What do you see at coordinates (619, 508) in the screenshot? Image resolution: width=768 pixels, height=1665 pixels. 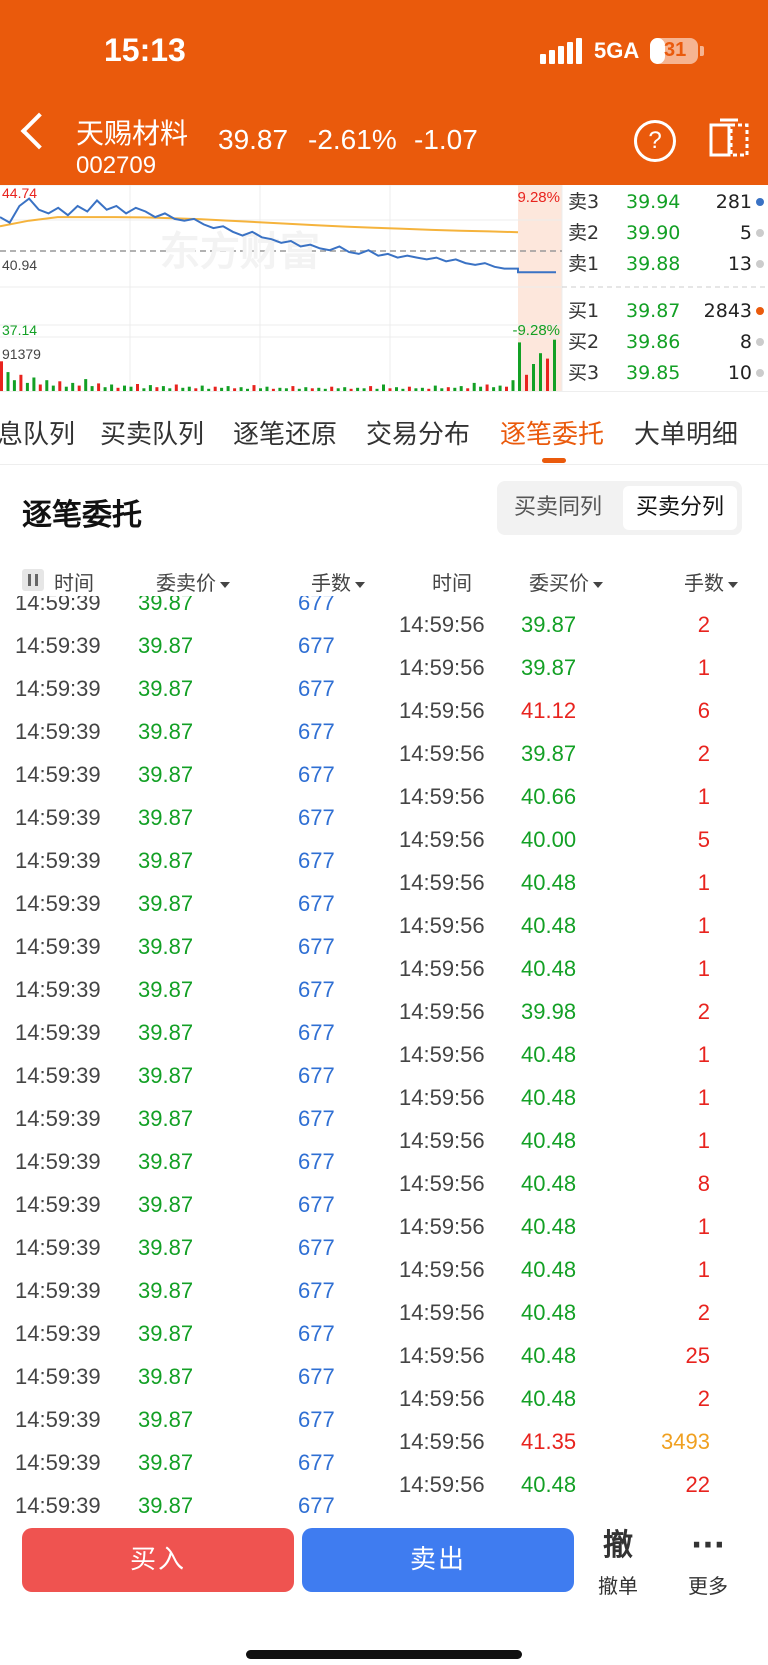 I see `view-toggle: 买卖同列 买卖分列` at bounding box center [619, 508].